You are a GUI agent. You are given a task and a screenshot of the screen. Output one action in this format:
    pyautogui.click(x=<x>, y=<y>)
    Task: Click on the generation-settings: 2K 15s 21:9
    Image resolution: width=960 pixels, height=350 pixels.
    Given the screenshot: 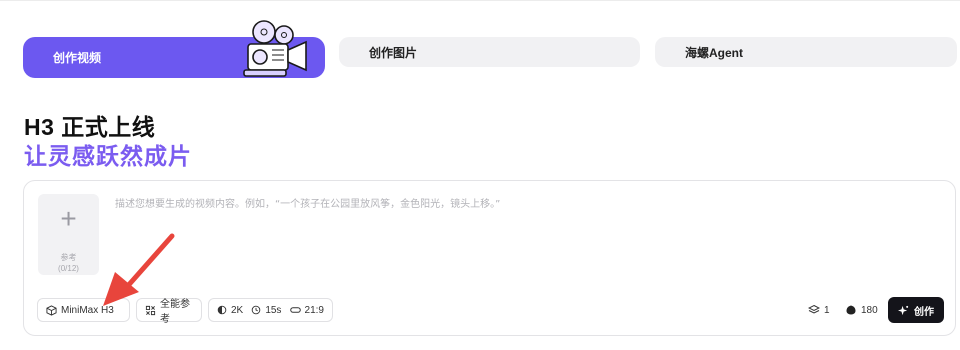 What is the action you would take?
    pyautogui.click(x=270, y=310)
    